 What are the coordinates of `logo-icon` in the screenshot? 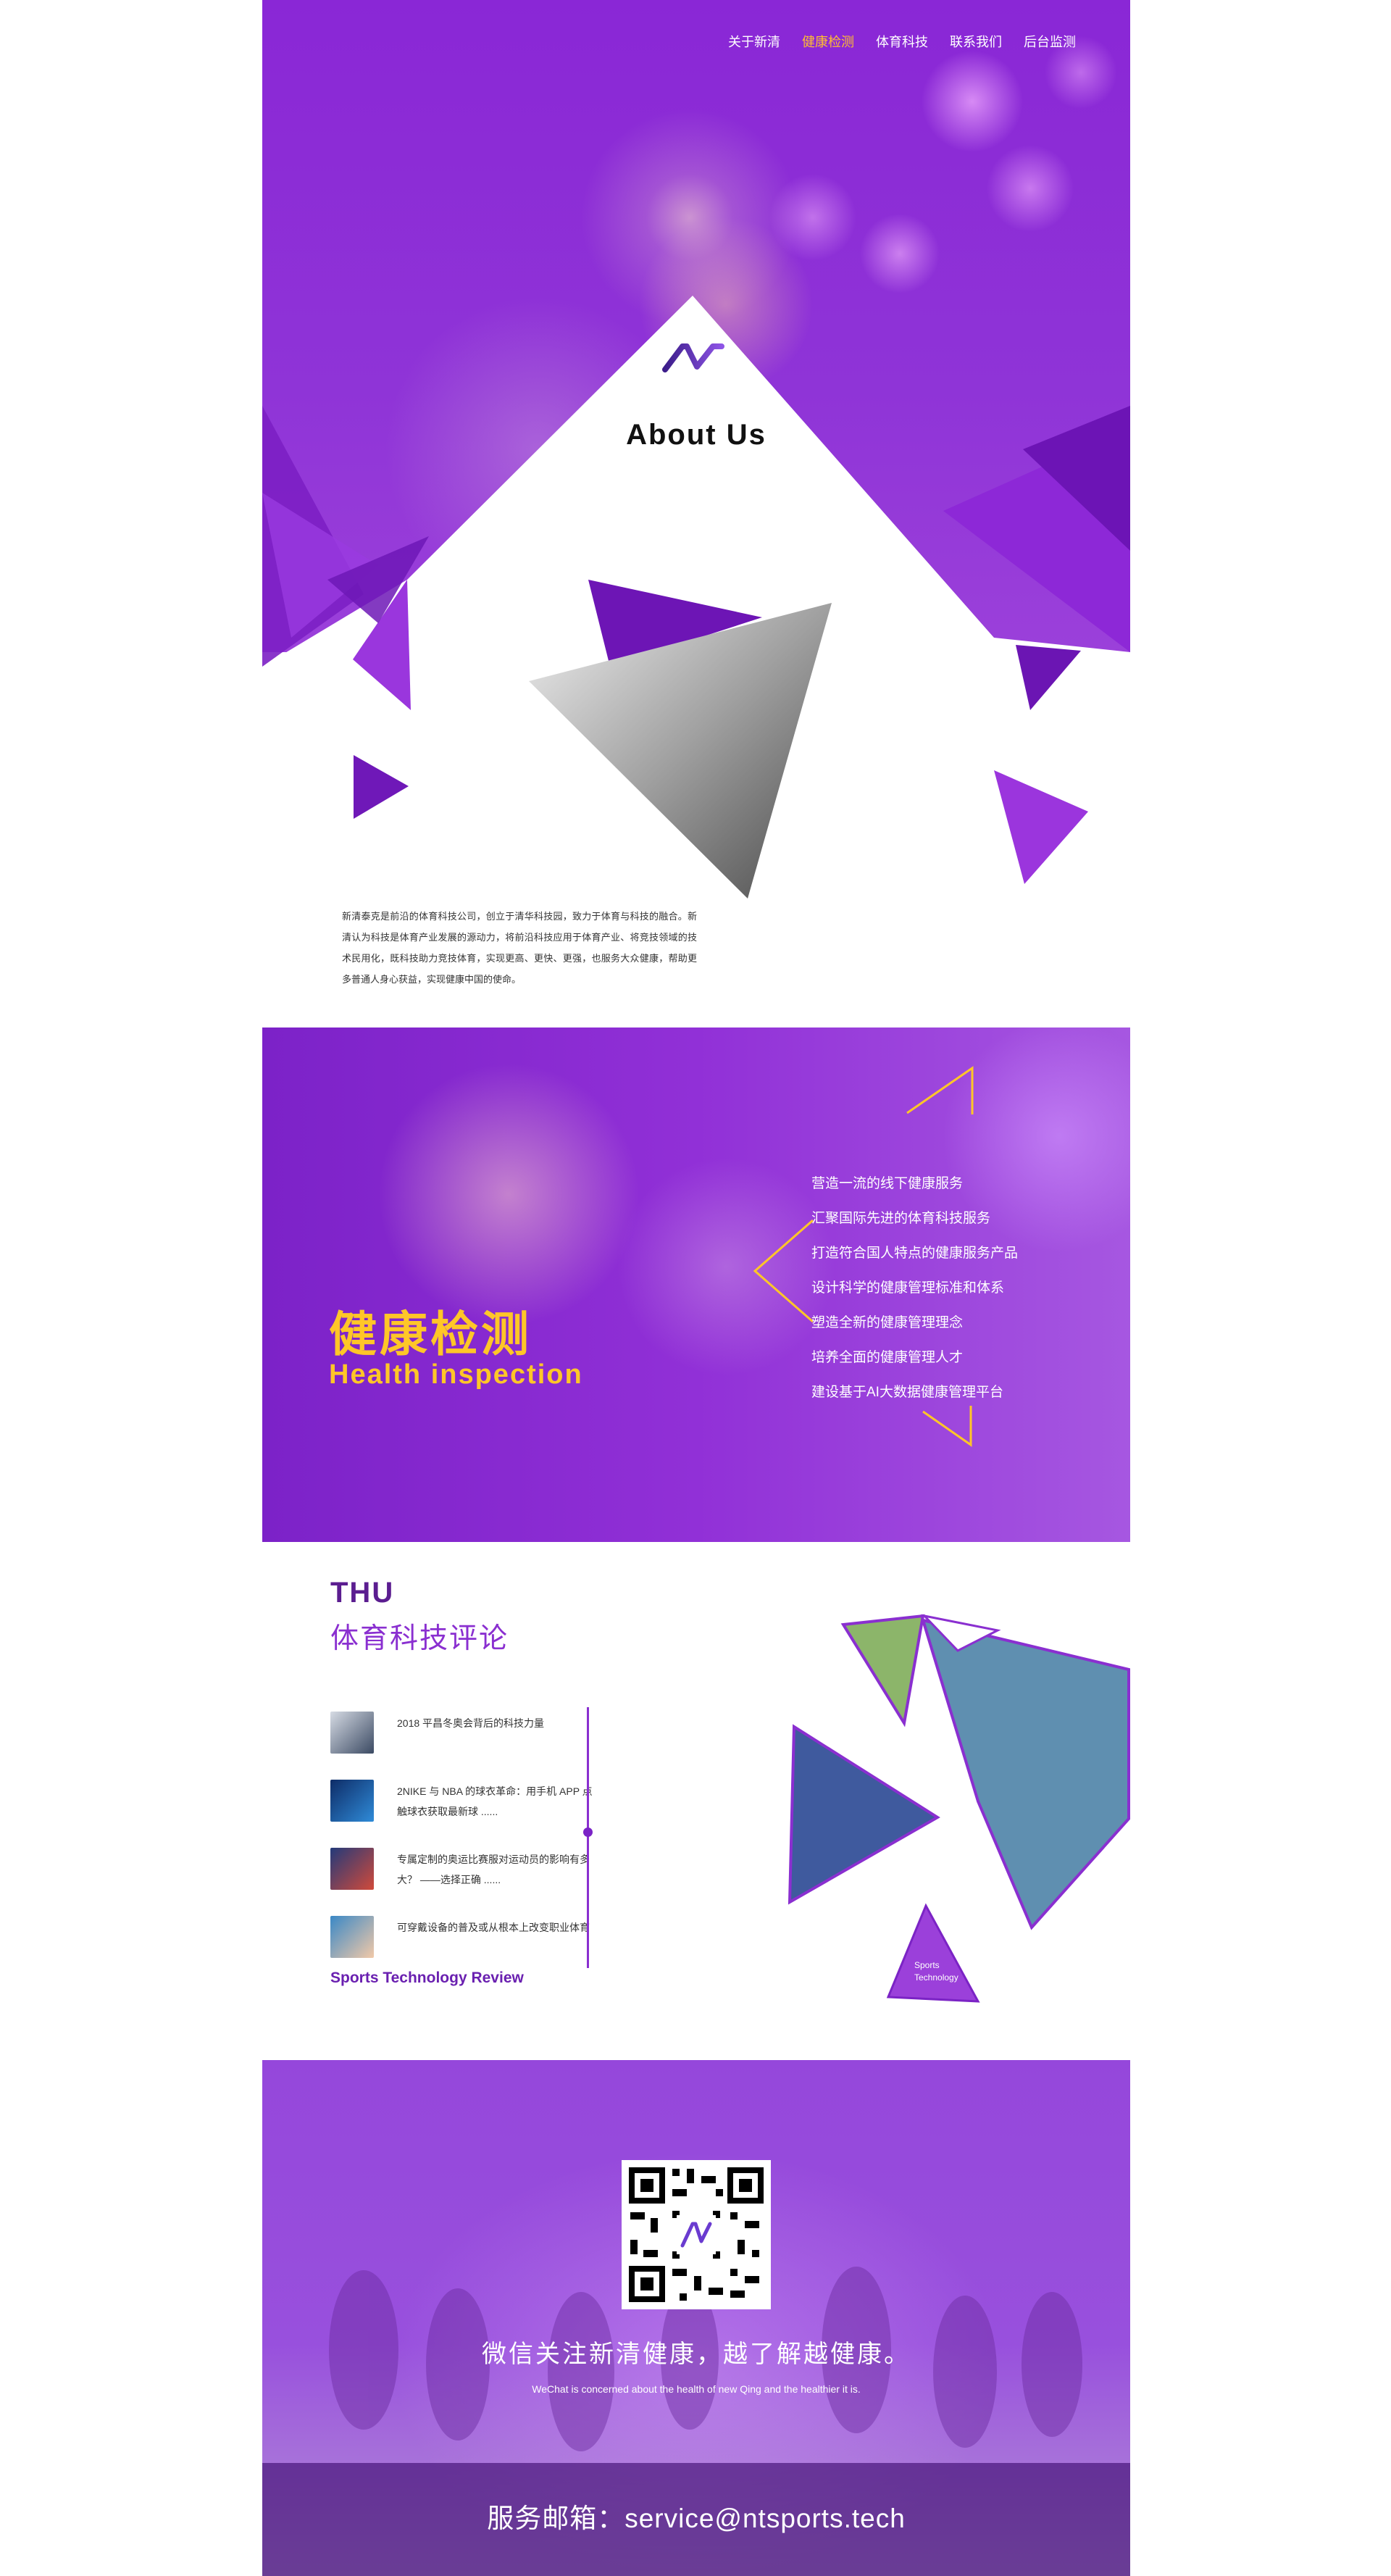 It's located at (693, 357).